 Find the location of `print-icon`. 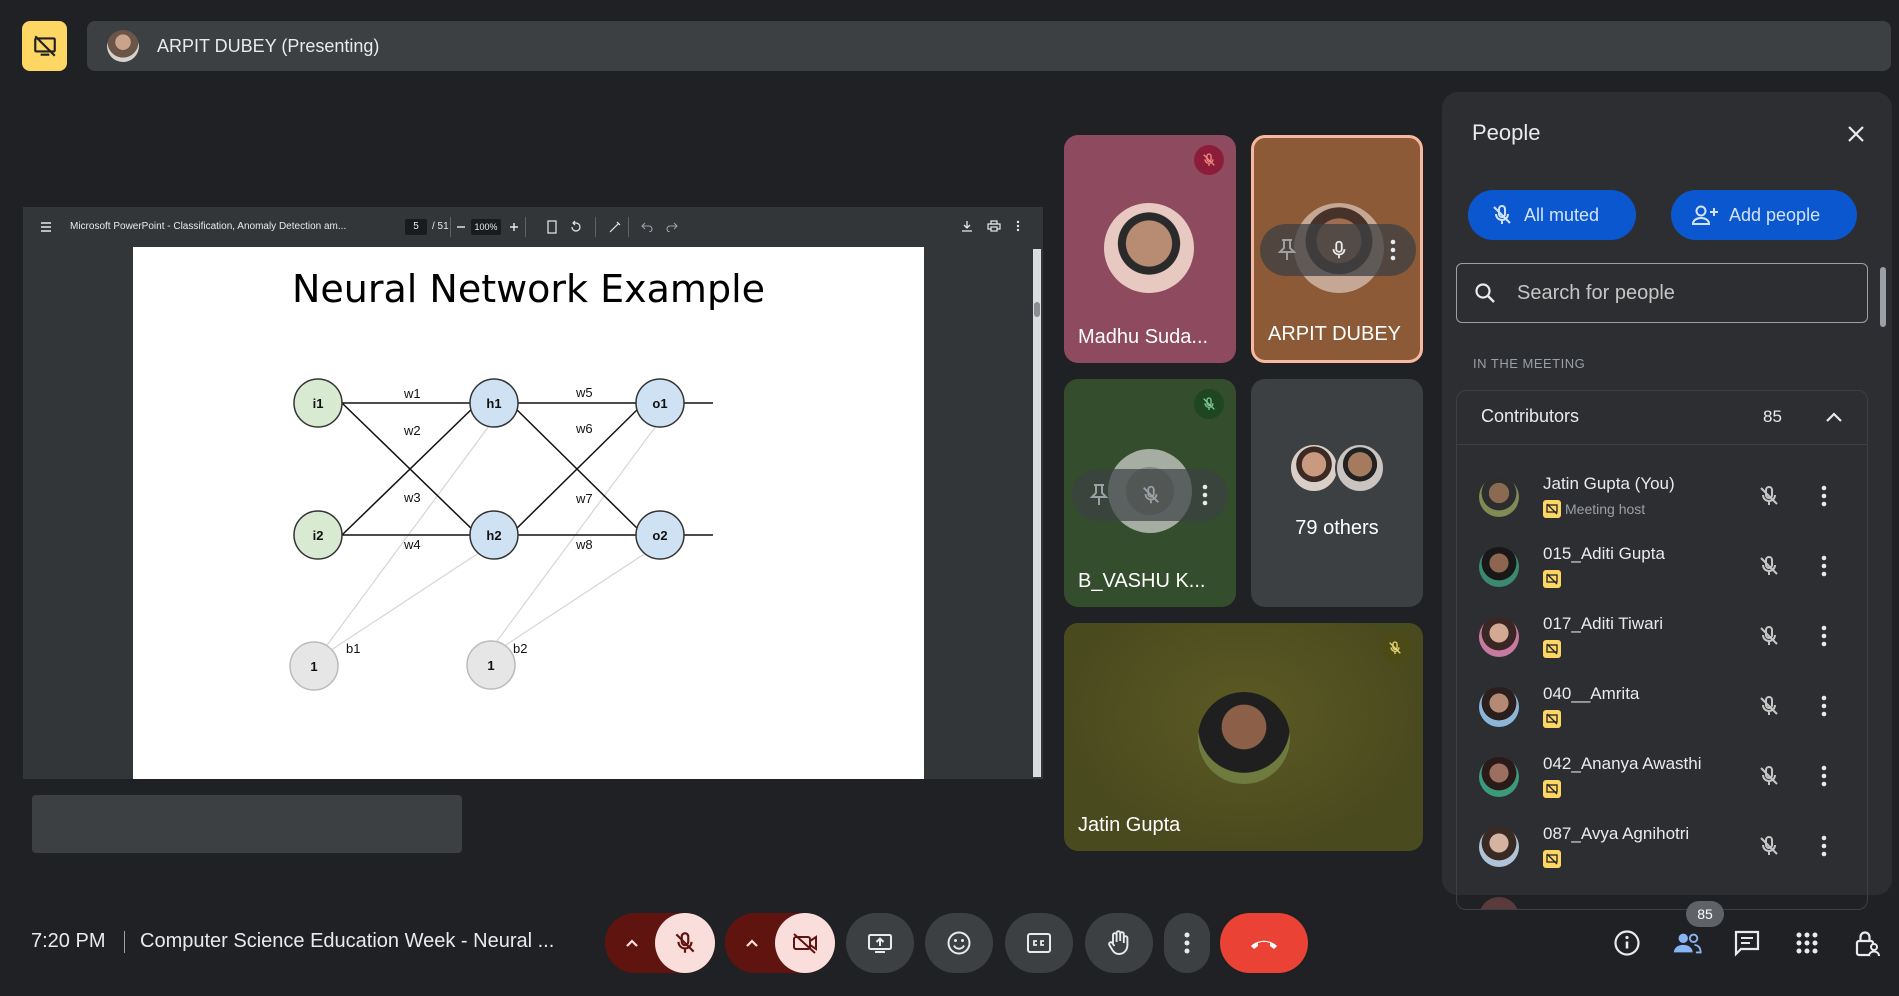

print-icon is located at coordinates (994, 226).